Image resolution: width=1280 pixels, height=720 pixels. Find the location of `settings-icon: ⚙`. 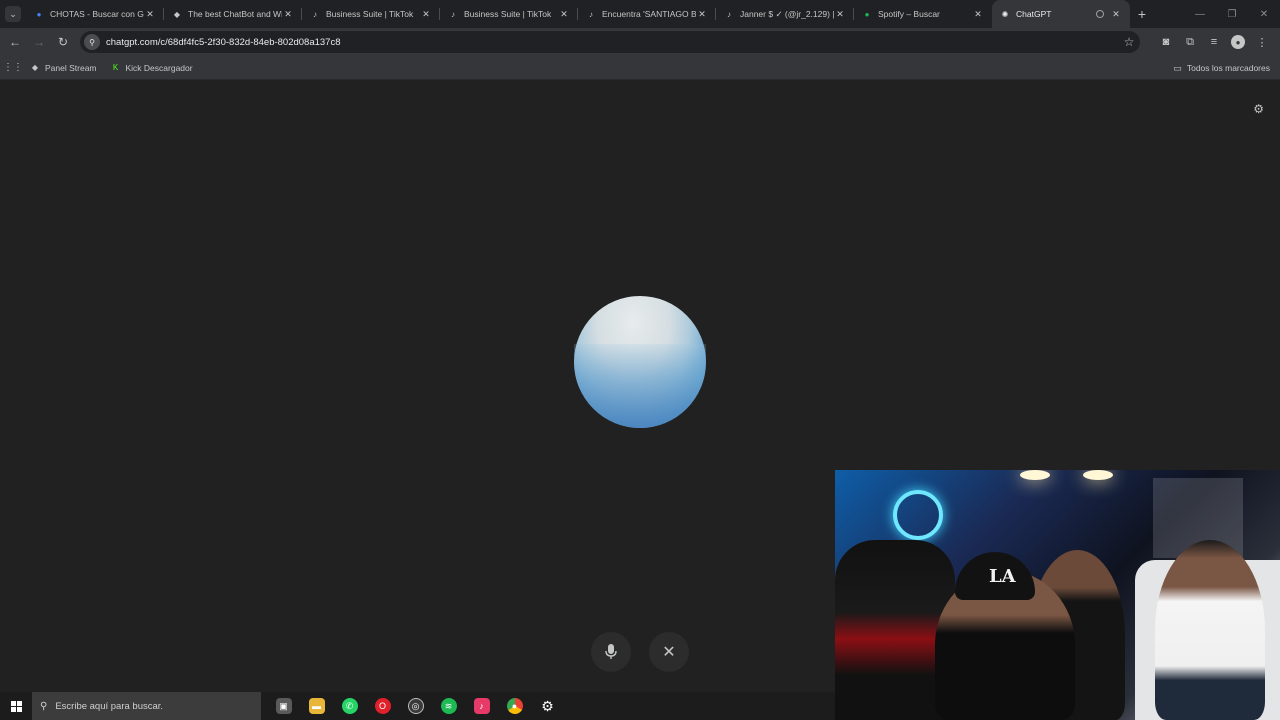

settings-icon: ⚙ is located at coordinates (547, 705).